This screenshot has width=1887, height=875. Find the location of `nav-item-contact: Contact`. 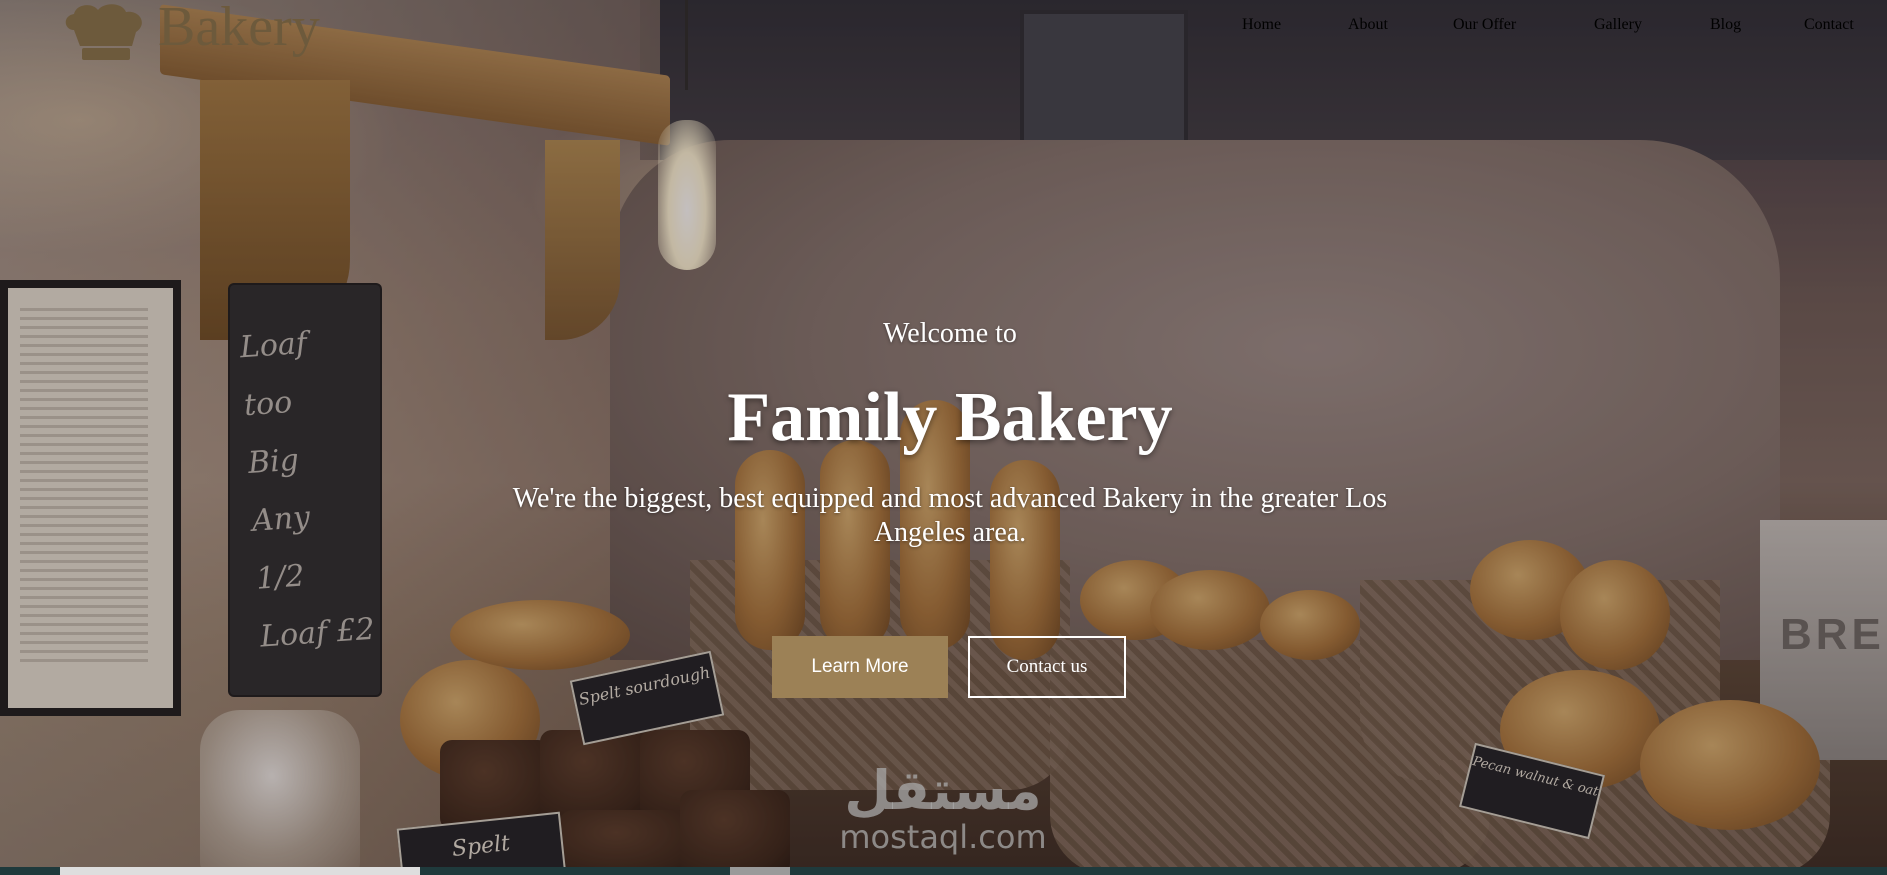

nav-item-contact: Contact is located at coordinates (1845, 25).